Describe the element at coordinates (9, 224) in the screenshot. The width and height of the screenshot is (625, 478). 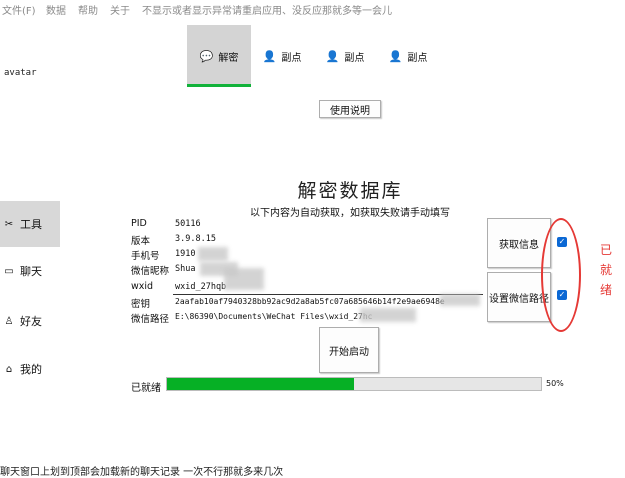
I see `tools-icon: ✂` at that location.